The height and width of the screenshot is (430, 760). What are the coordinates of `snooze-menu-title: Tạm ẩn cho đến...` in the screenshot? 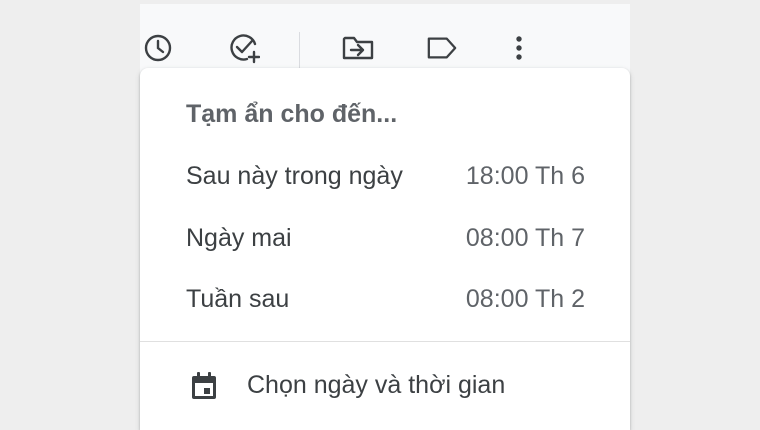 It's located at (292, 114).